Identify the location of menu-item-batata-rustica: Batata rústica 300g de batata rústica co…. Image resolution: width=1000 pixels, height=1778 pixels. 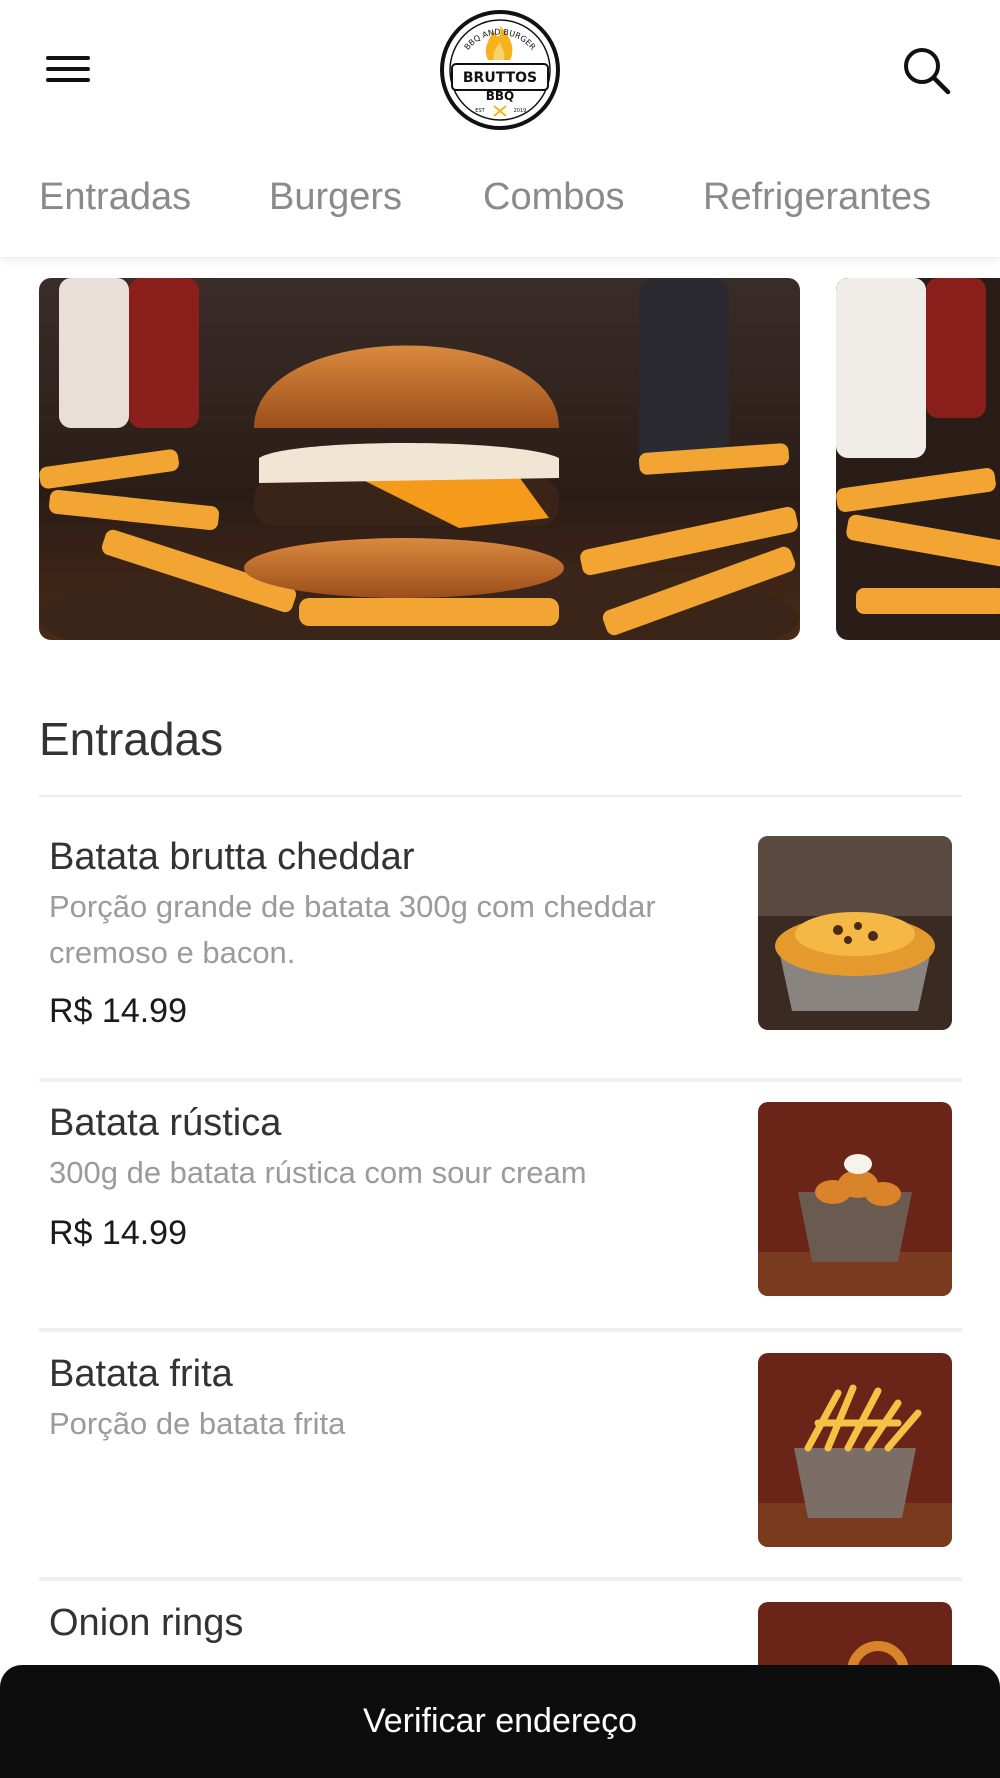
(500, 1213).